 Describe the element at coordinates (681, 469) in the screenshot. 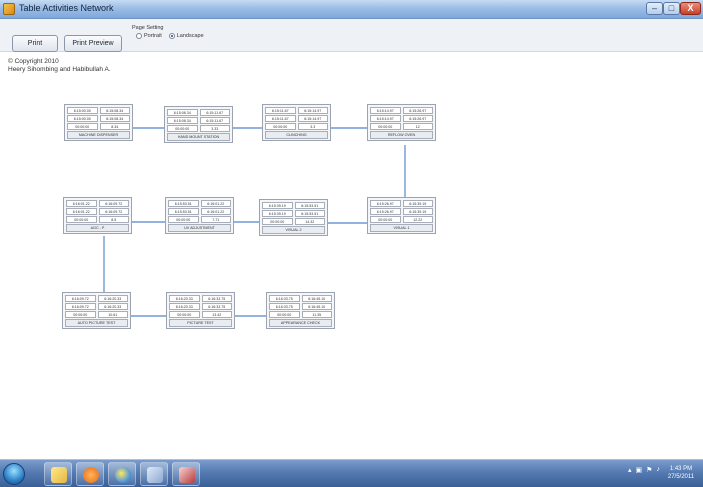

I see `clock-time: 1:43 PM` at that location.